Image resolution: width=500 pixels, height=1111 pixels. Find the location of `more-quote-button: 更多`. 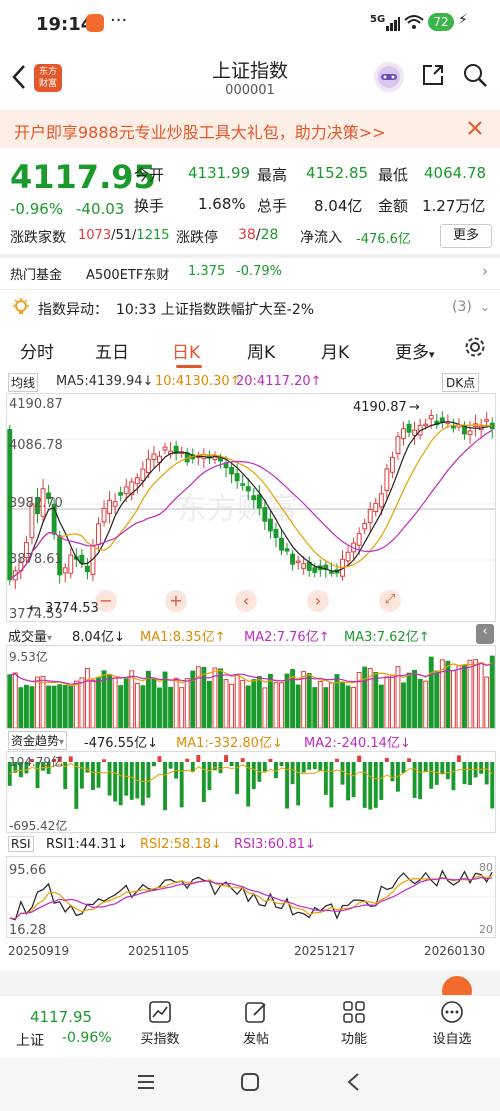

more-quote-button: 更多 is located at coordinates (466, 236).